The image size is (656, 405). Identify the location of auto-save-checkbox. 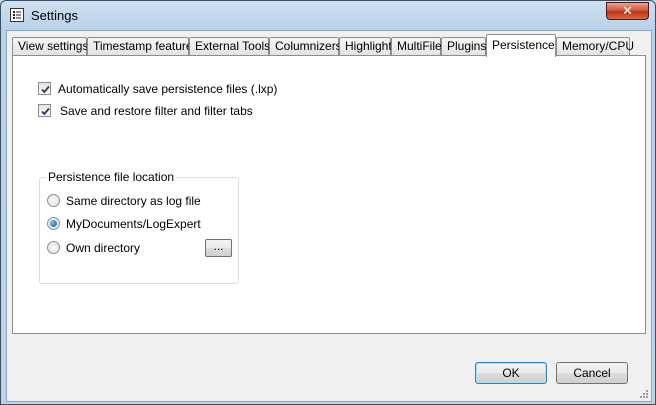
(44, 88).